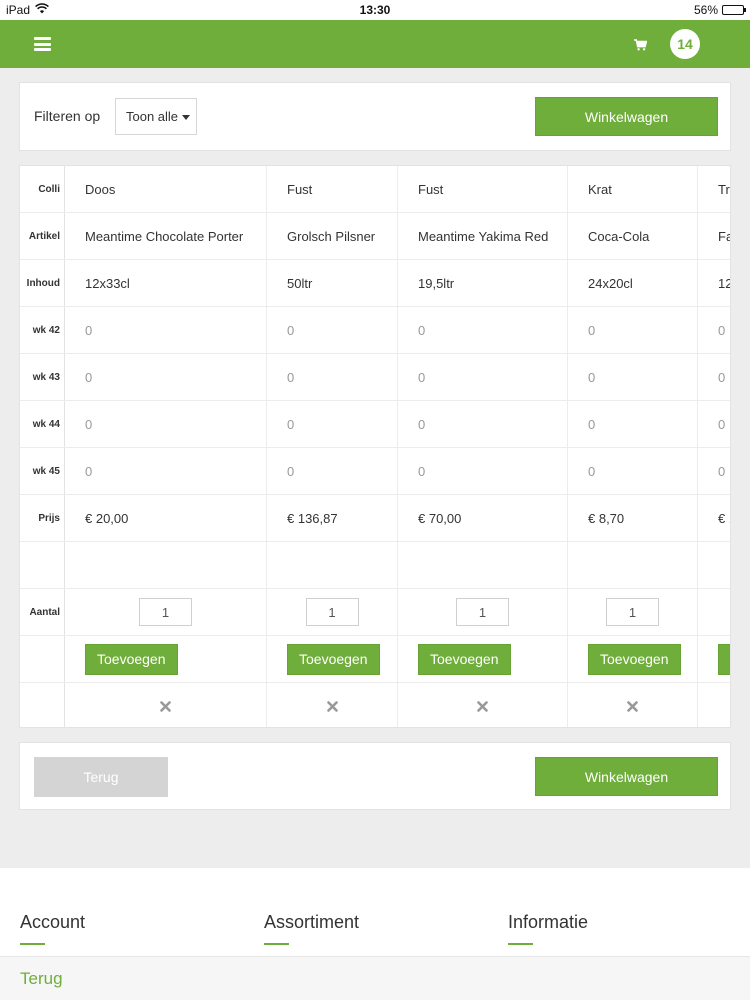  Describe the element at coordinates (42, 471) in the screenshot. I see `row-label: wk 45` at that location.